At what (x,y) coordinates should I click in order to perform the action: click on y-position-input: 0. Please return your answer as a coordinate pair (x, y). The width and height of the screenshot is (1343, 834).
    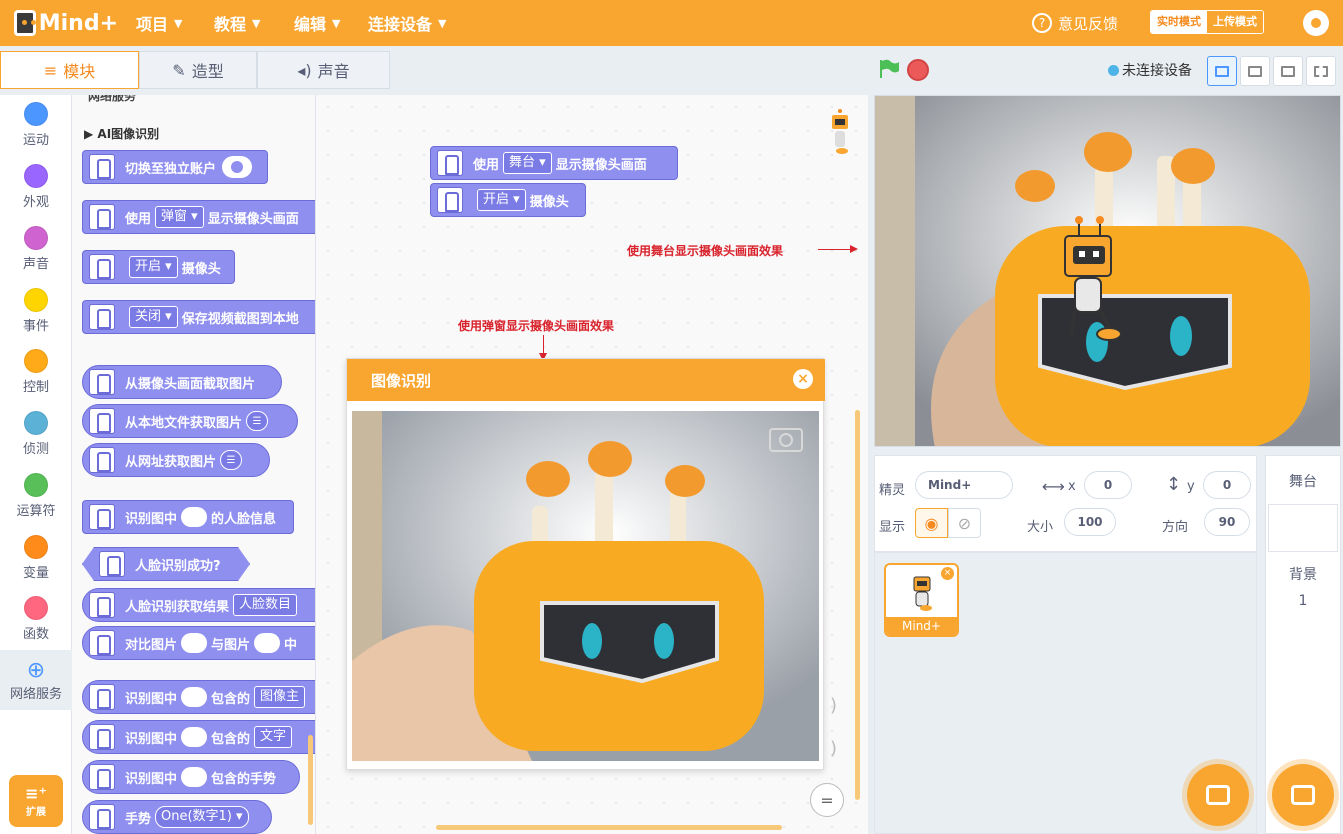
    Looking at the image, I should click on (1227, 485).